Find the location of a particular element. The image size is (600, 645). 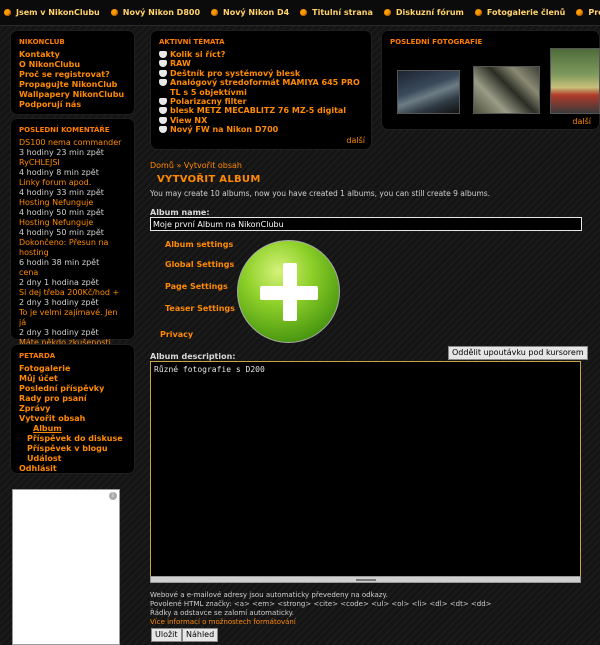

top-nav-label: Nový Nikon D800 is located at coordinates (161, 12).